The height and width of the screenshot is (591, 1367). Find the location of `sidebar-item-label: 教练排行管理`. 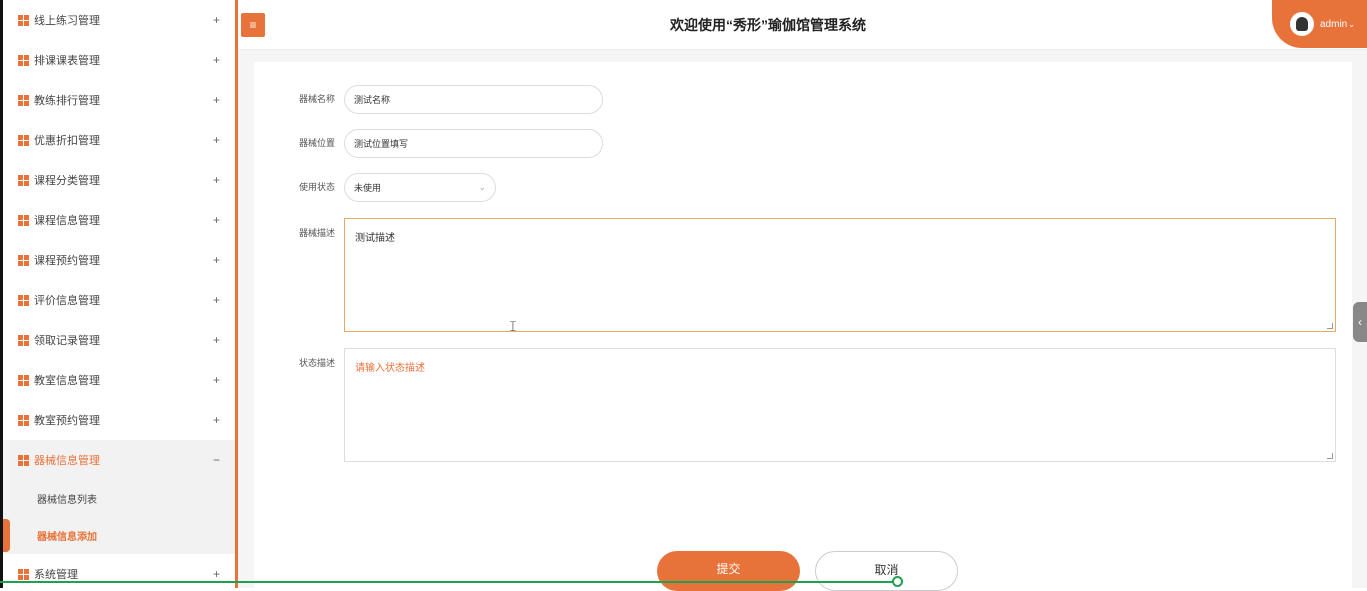

sidebar-item-label: 教练排行管理 is located at coordinates (67, 101).